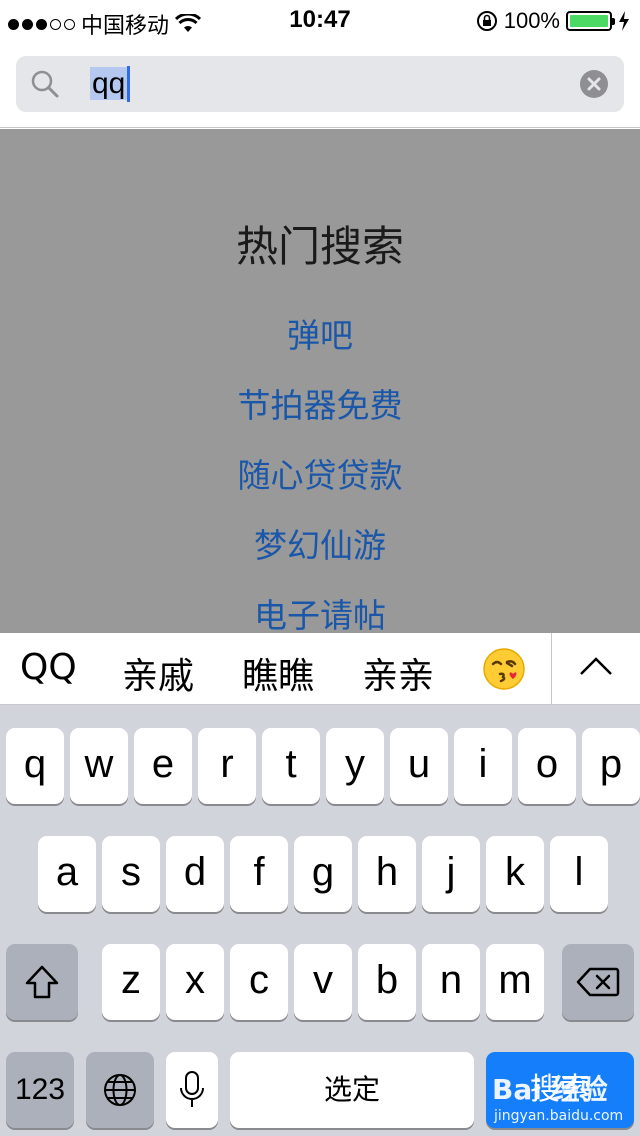 Image resolution: width=640 pixels, height=1136 pixels. What do you see at coordinates (594, 84) in the screenshot?
I see `clear-icon` at bounding box center [594, 84].